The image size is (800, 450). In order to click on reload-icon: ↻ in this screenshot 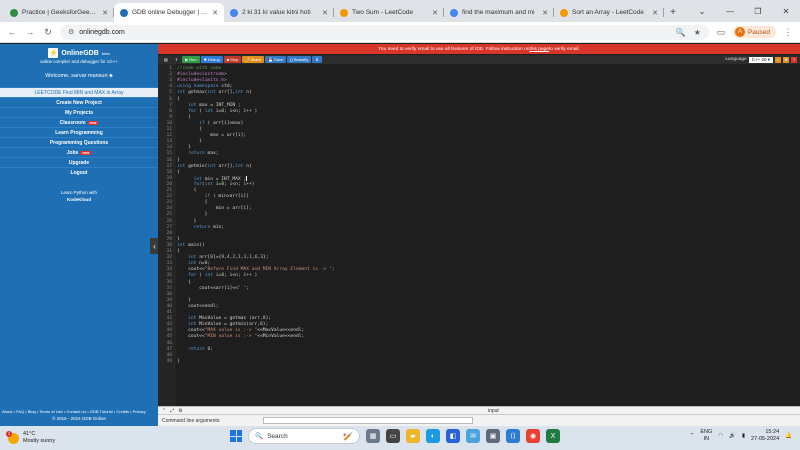, I will do `click(48, 32)`.